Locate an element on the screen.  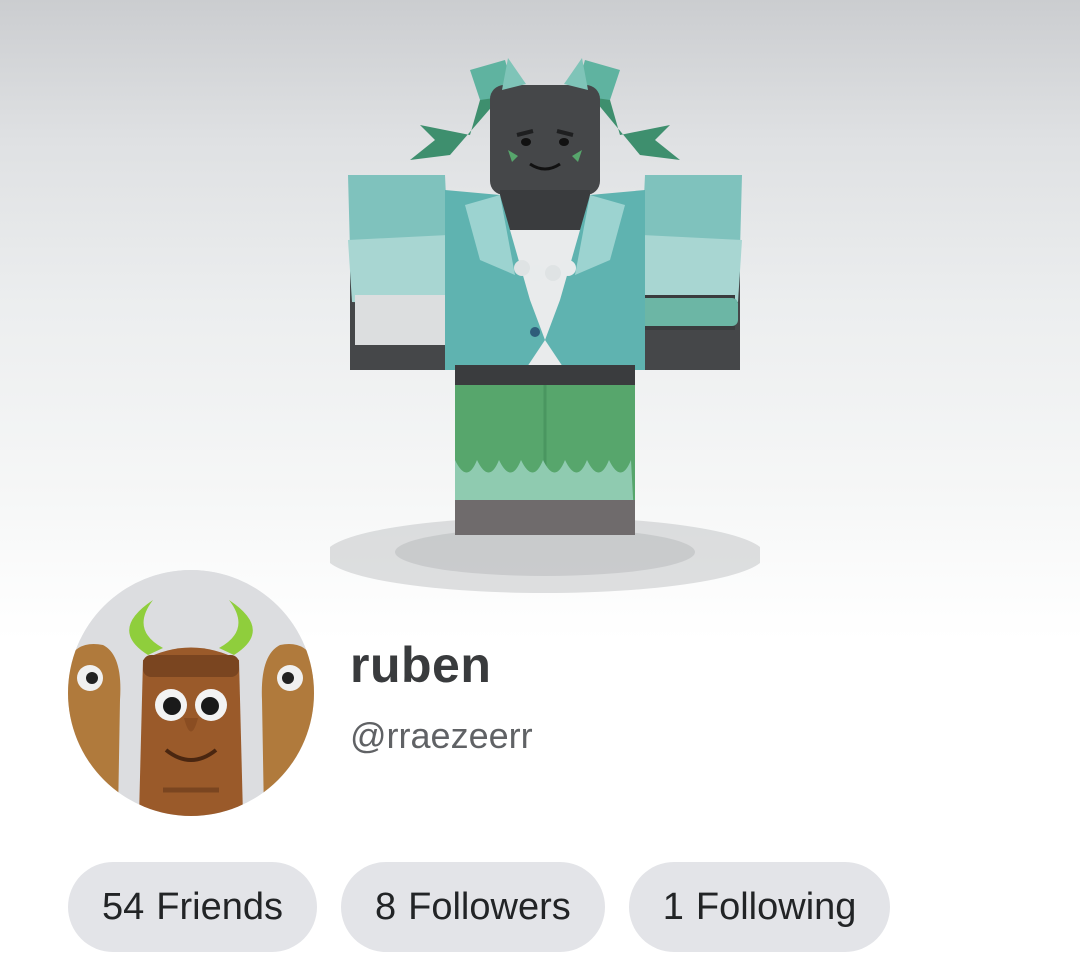
tiki-headshot-icon is located at coordinates (191, 693).